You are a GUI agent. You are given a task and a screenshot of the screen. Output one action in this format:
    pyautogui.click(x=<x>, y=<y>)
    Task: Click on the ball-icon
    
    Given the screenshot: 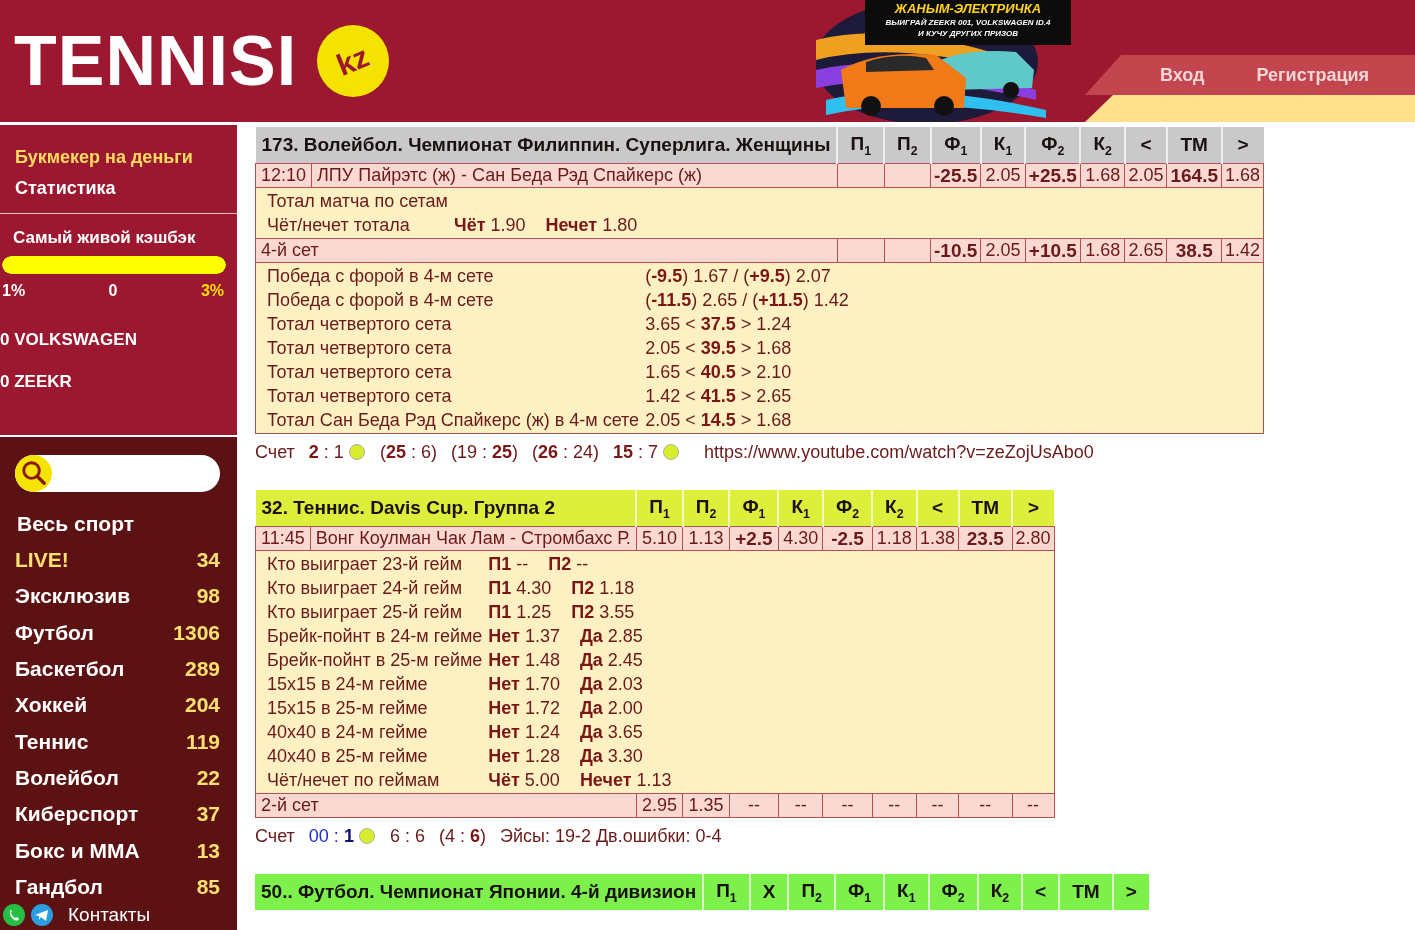 What is the action you would take?
    pyautogui.click(x=671, y=452)
    